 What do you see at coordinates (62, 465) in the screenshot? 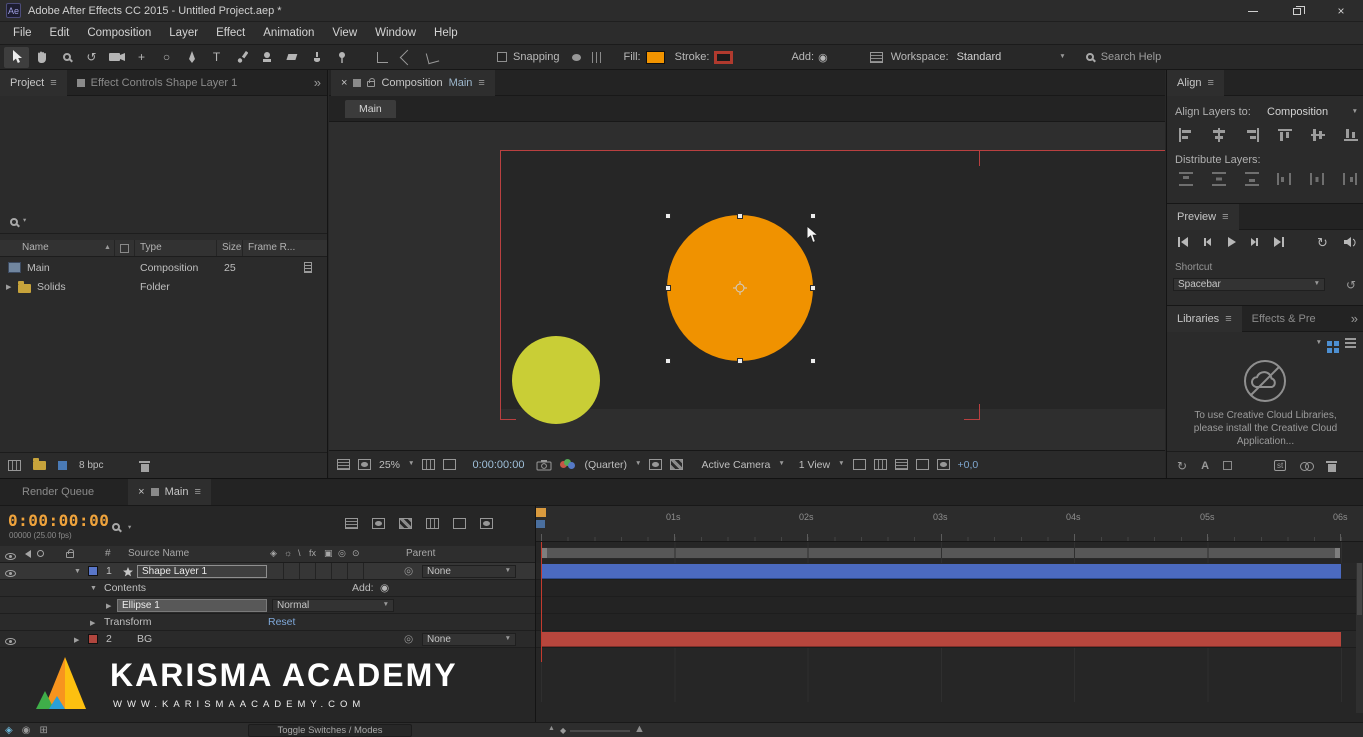
I see `project-settings-icon` at bounding box center [62, 465].